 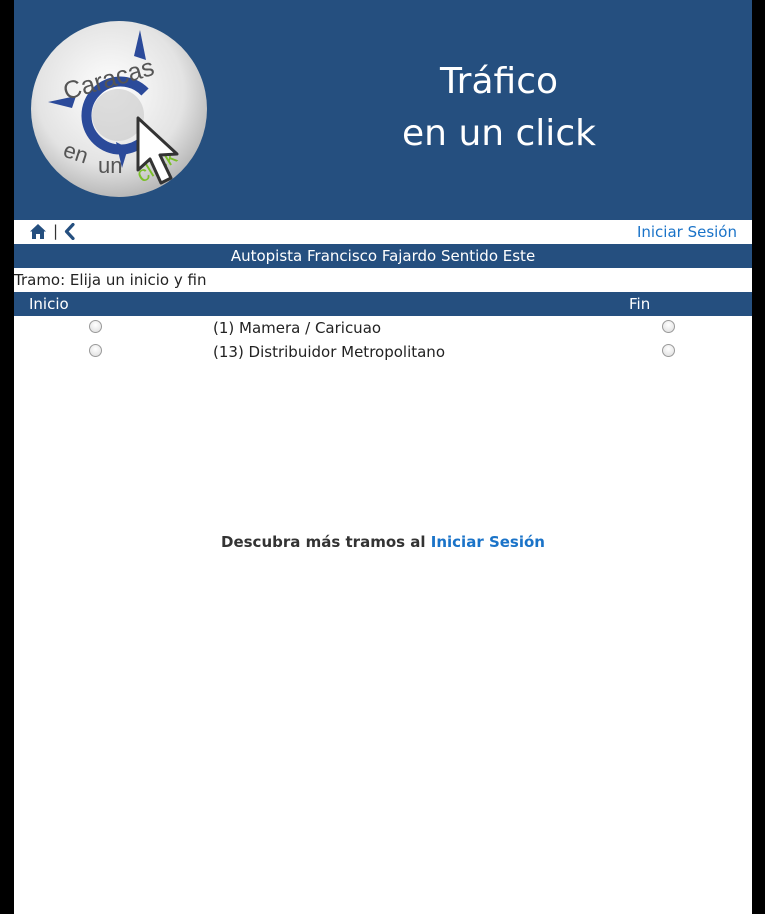 What do you see at coordinates (70, 231) in the screenshot?
I see `chevron-left-icon` at bounding box center [70, 231].